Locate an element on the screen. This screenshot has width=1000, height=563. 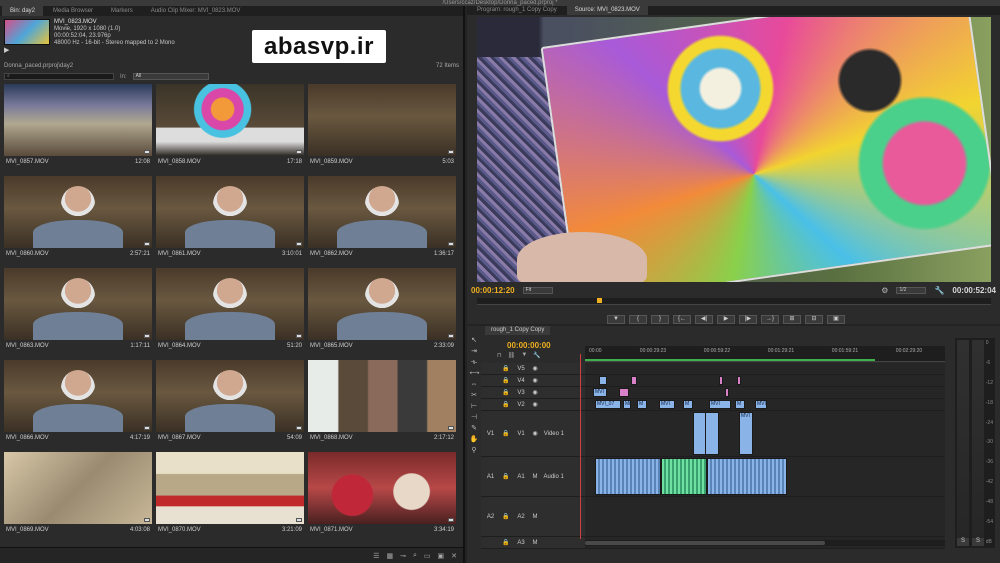
slip-icon: ⊢ is located at coordinates (474, 406).